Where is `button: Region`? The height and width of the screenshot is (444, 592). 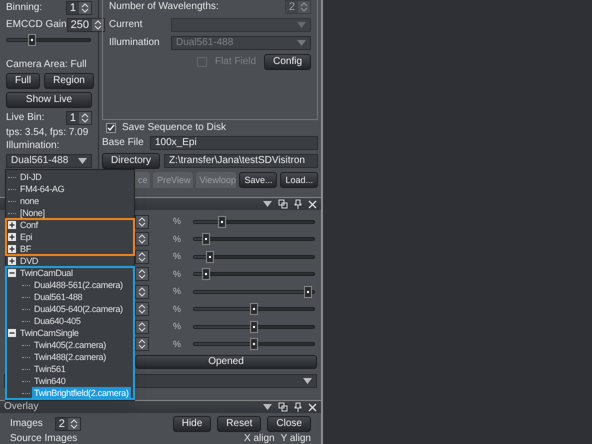
button: Region is located at coordinates (69, 81).